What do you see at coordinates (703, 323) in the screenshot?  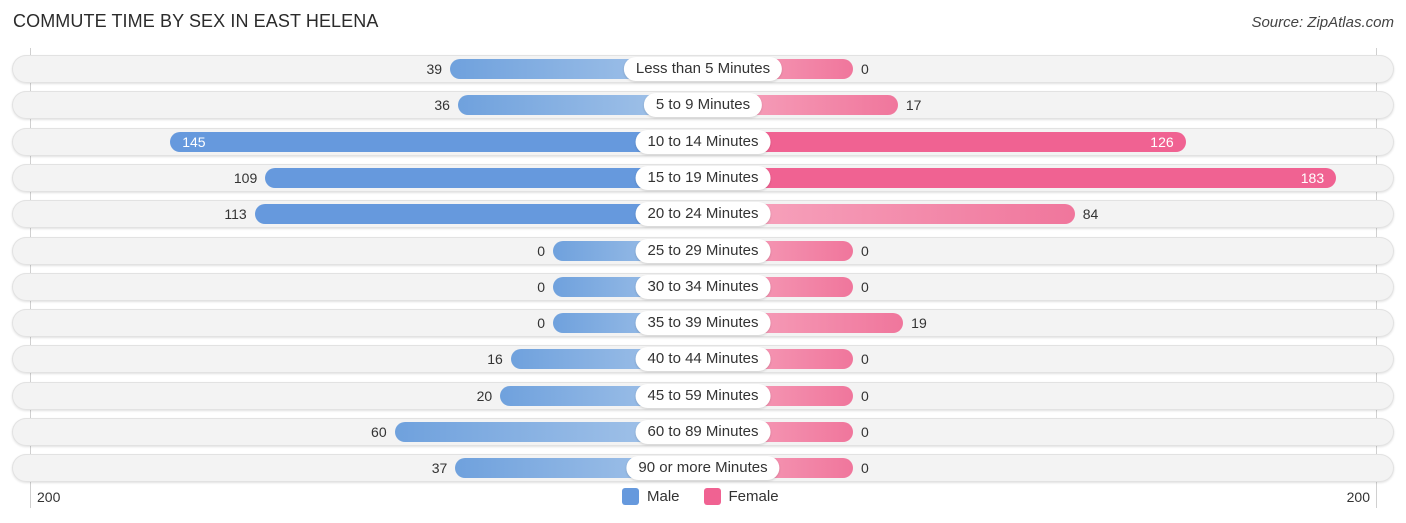 I see `category-label: 35 to 39 Minutes` at bounding box center [703, 323].